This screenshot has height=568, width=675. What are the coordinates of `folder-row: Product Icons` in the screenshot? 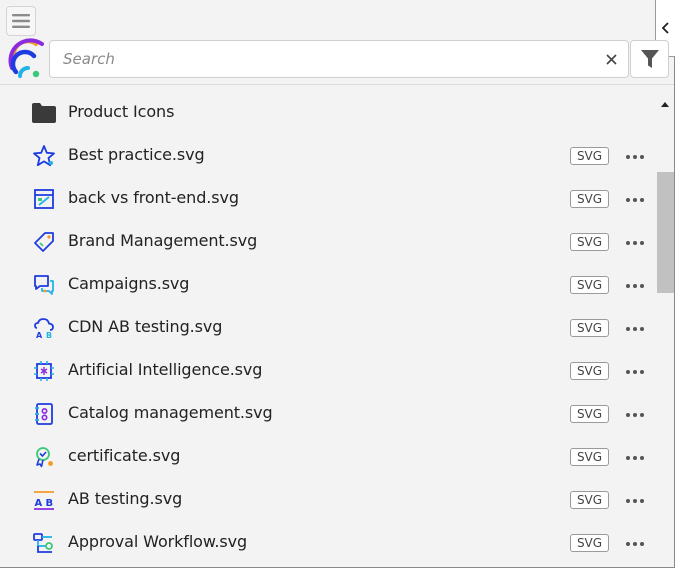 It's located at (327, 113).